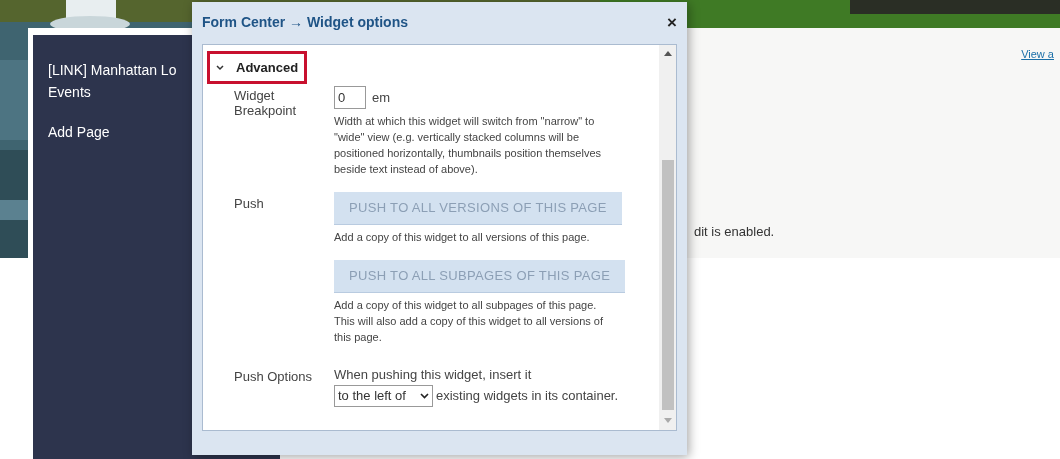  Describe the element at coordinates (350, 97) in the screenshot. I see `breakpoint-field: 0` at that location.